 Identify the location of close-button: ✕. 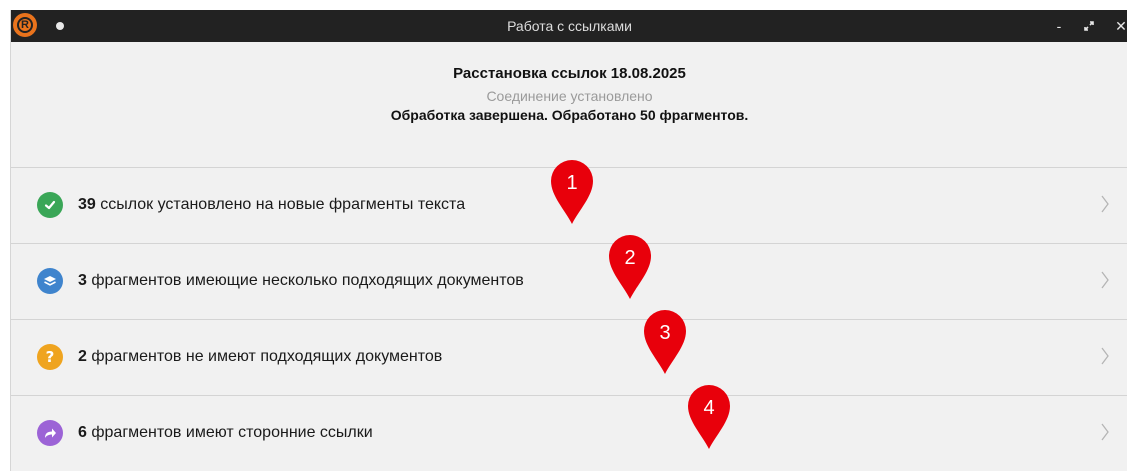
(1119, 26).